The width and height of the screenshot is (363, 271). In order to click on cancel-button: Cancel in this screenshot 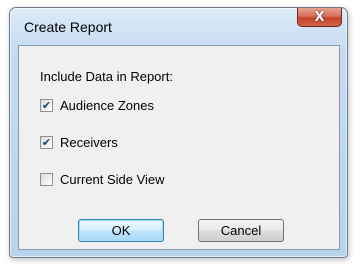, I will do `click(241, 230)`.